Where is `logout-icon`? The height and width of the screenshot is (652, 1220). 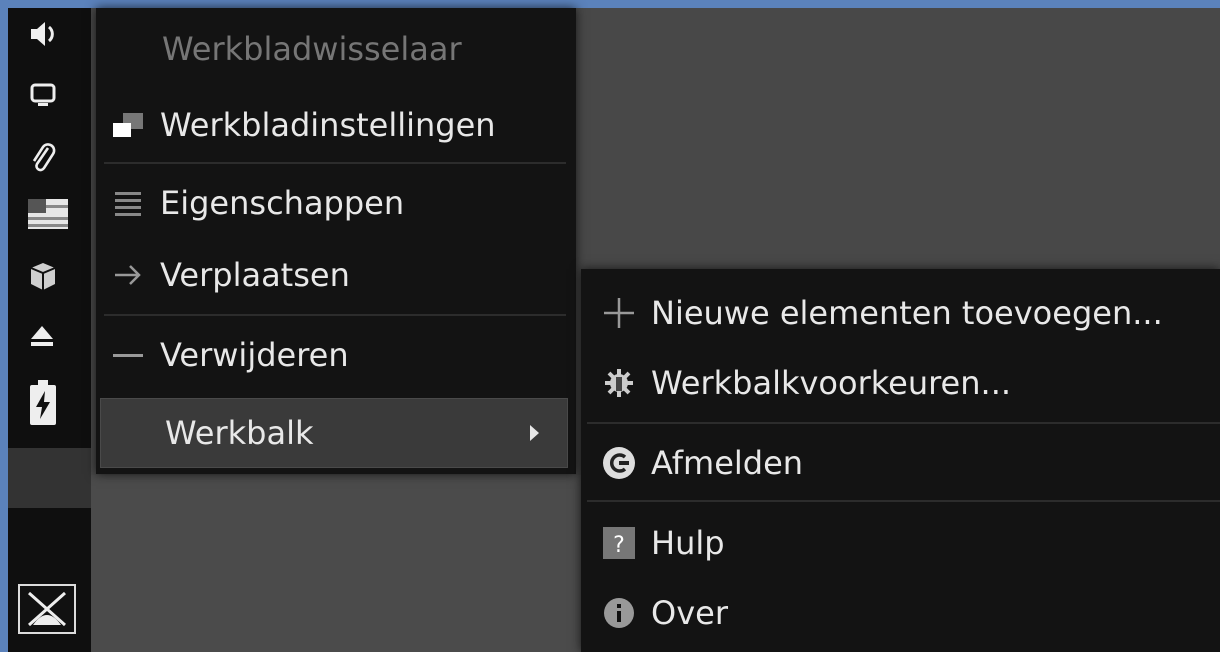 logout-icon is located at coordinates (619, 463).